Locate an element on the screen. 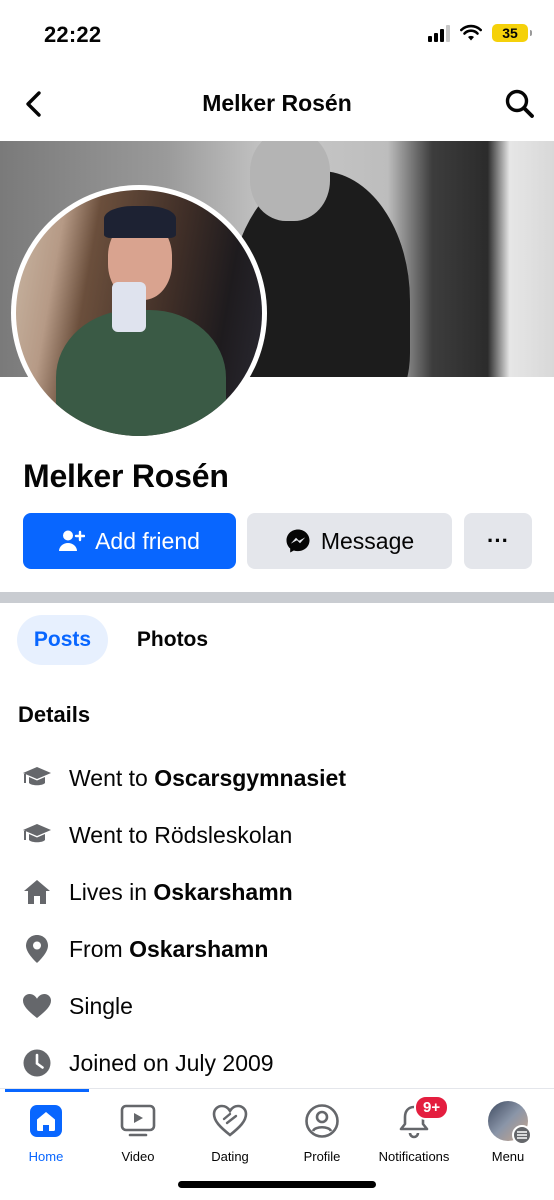  tabbar-home: Home is located at coordinates (46, 1132).